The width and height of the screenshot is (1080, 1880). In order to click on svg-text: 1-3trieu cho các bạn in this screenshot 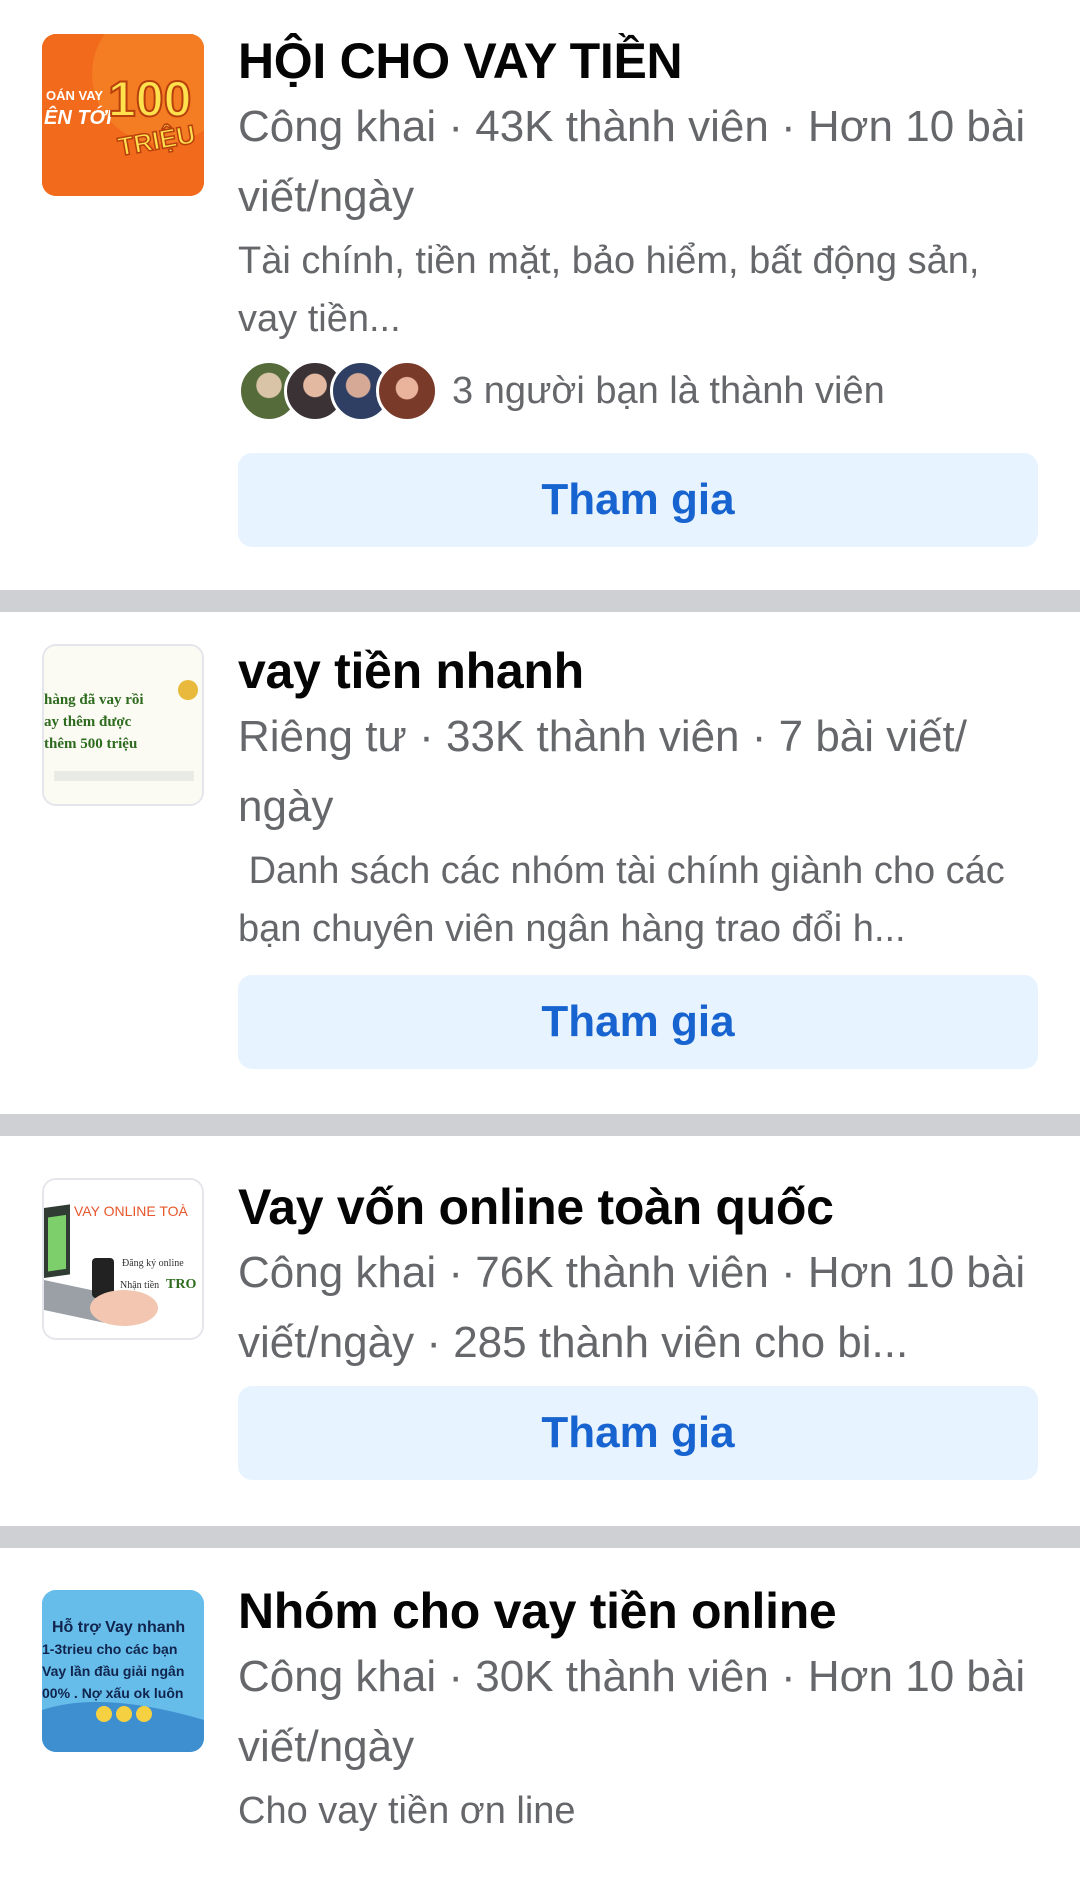, I will do `click(109, 1649)`.